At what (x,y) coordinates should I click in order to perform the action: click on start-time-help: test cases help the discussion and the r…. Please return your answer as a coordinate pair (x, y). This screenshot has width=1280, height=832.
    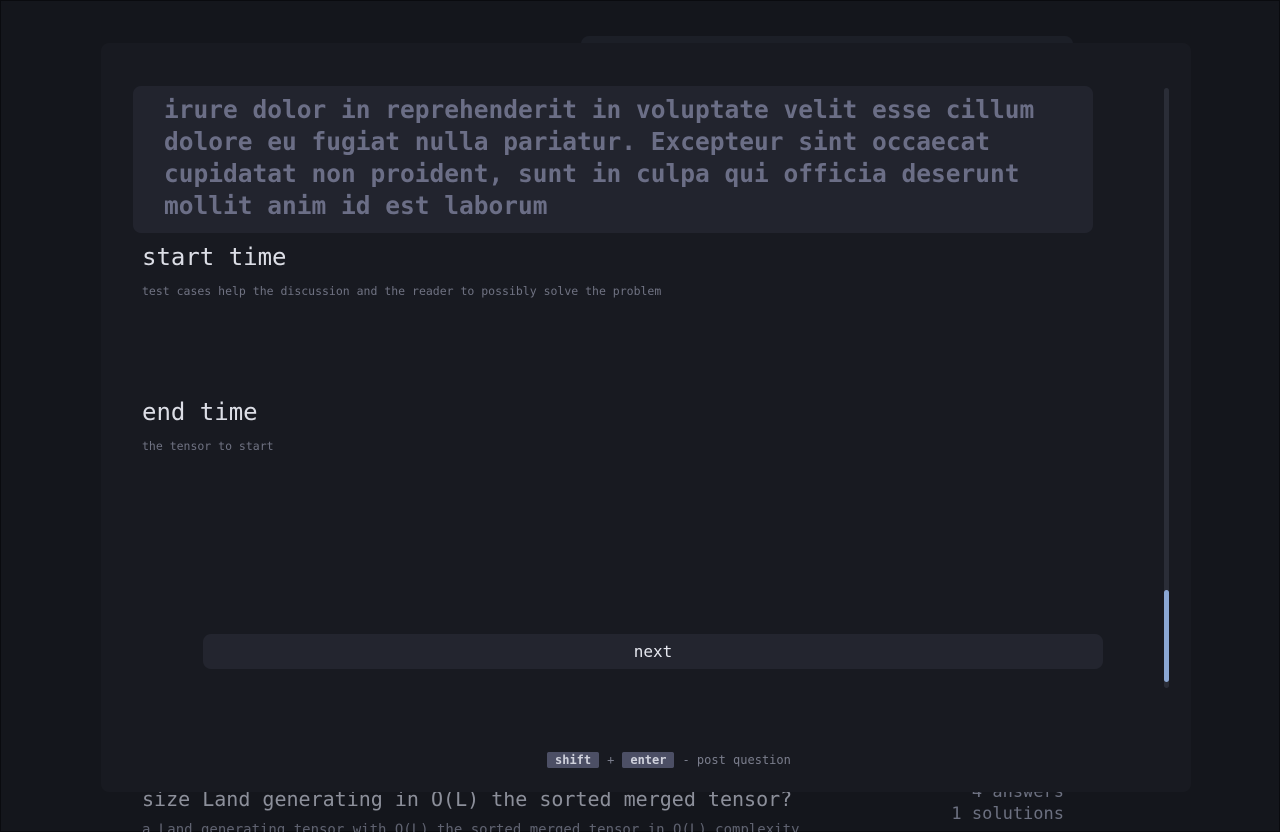
    Looking at the image, I should click on (402, 291).